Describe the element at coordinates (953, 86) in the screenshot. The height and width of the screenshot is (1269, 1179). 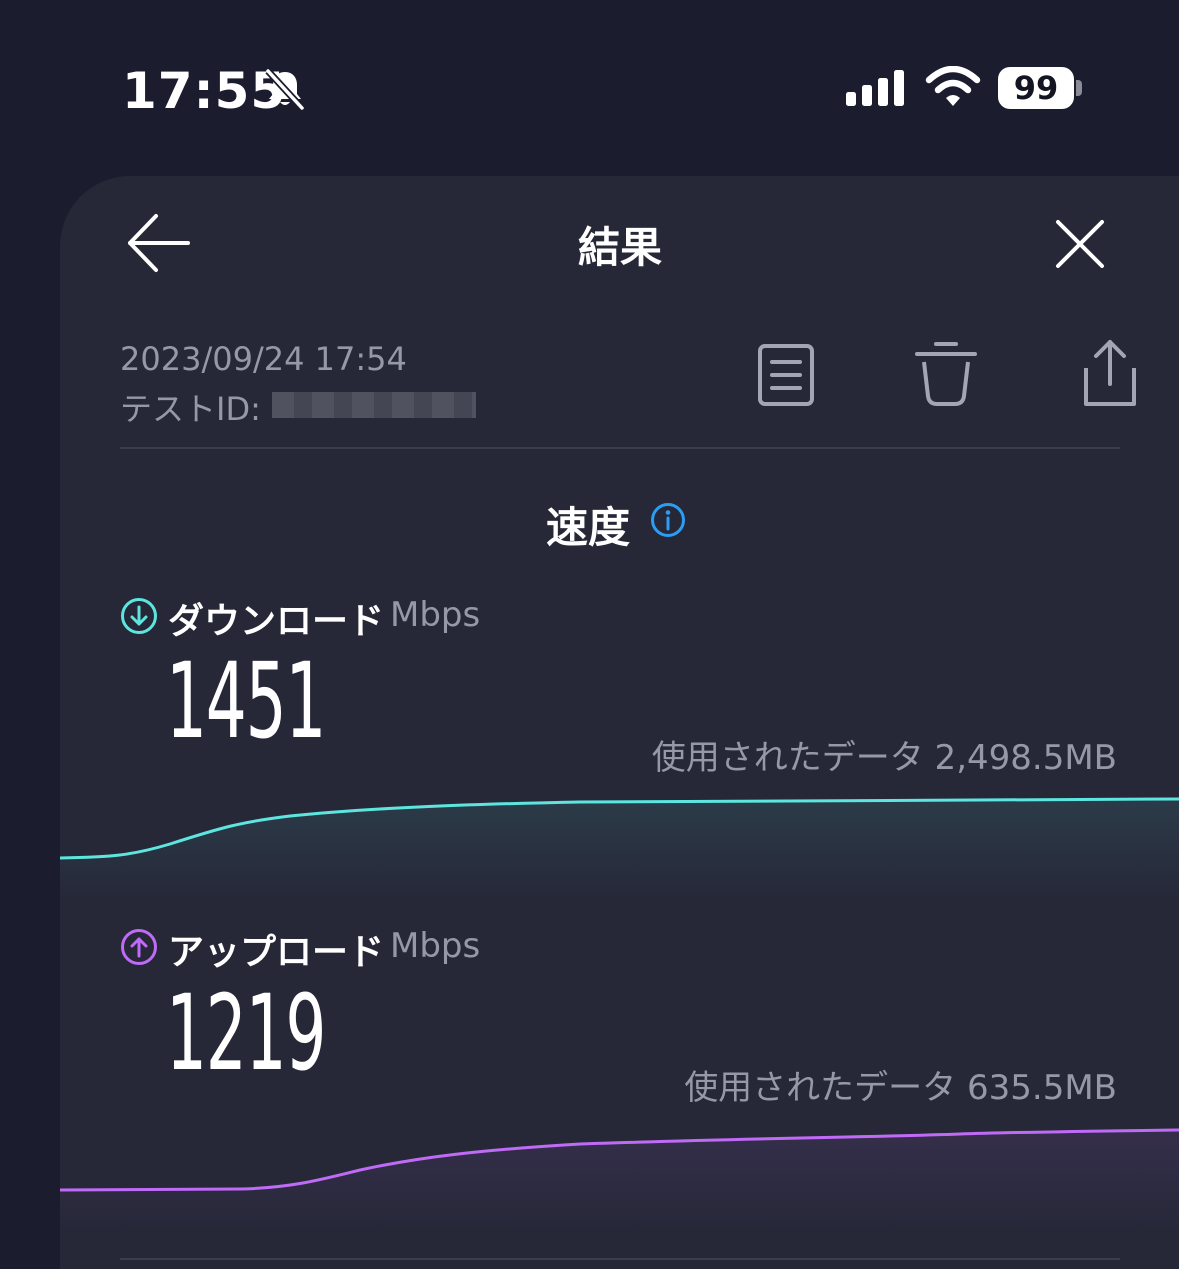
I see `wifi-icon` at that location.